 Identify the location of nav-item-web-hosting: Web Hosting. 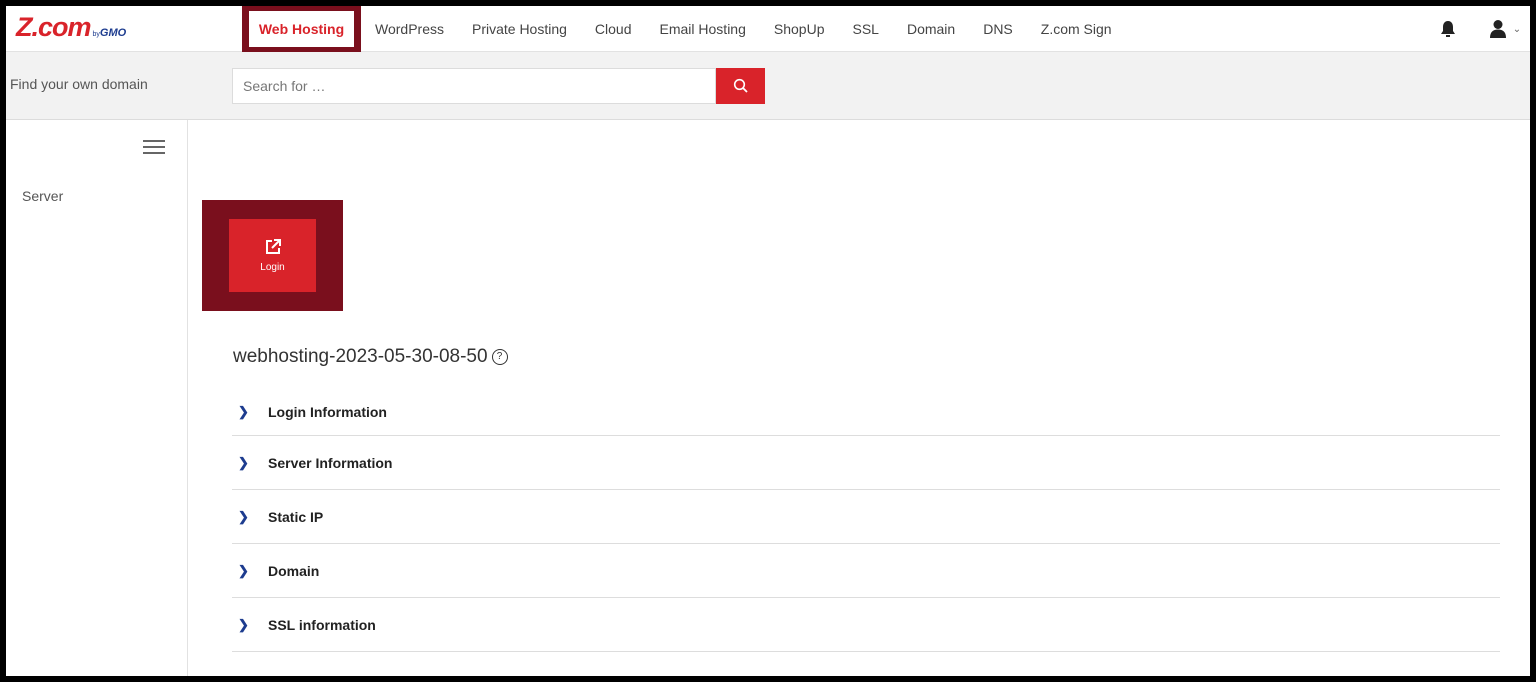
(301, 29).